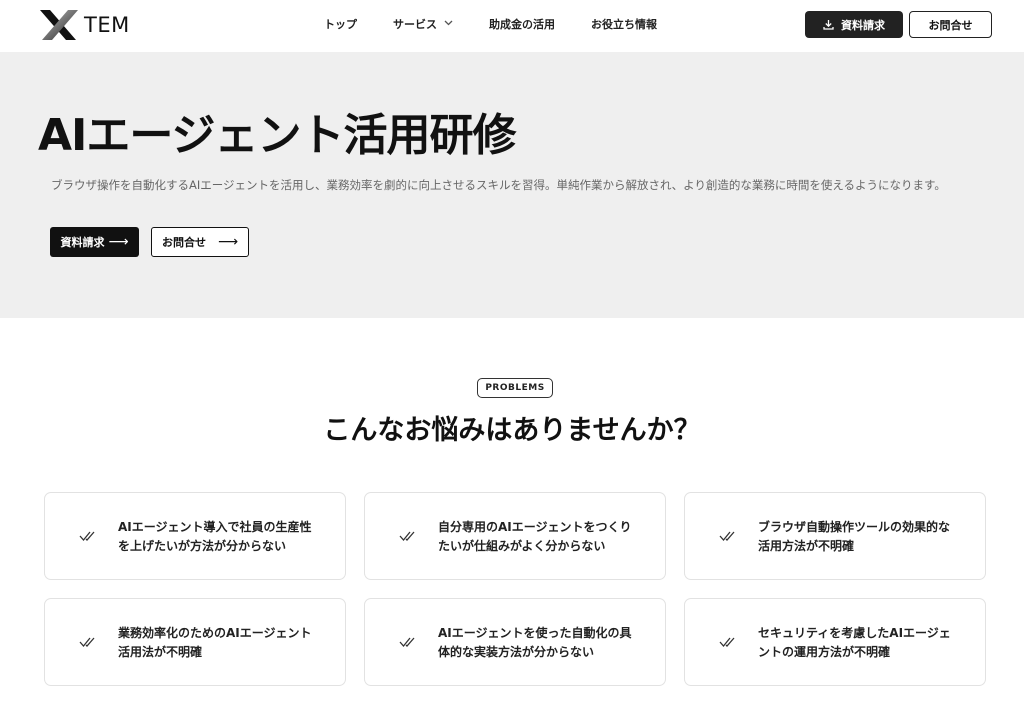 Image resolution: width=1024 pixels, height=705 pixels. What do you see at coordinates (824, 652) in the screenshot?
I see `problem-line: ントの運用方法が不明確` at bounding box center [824, 652].